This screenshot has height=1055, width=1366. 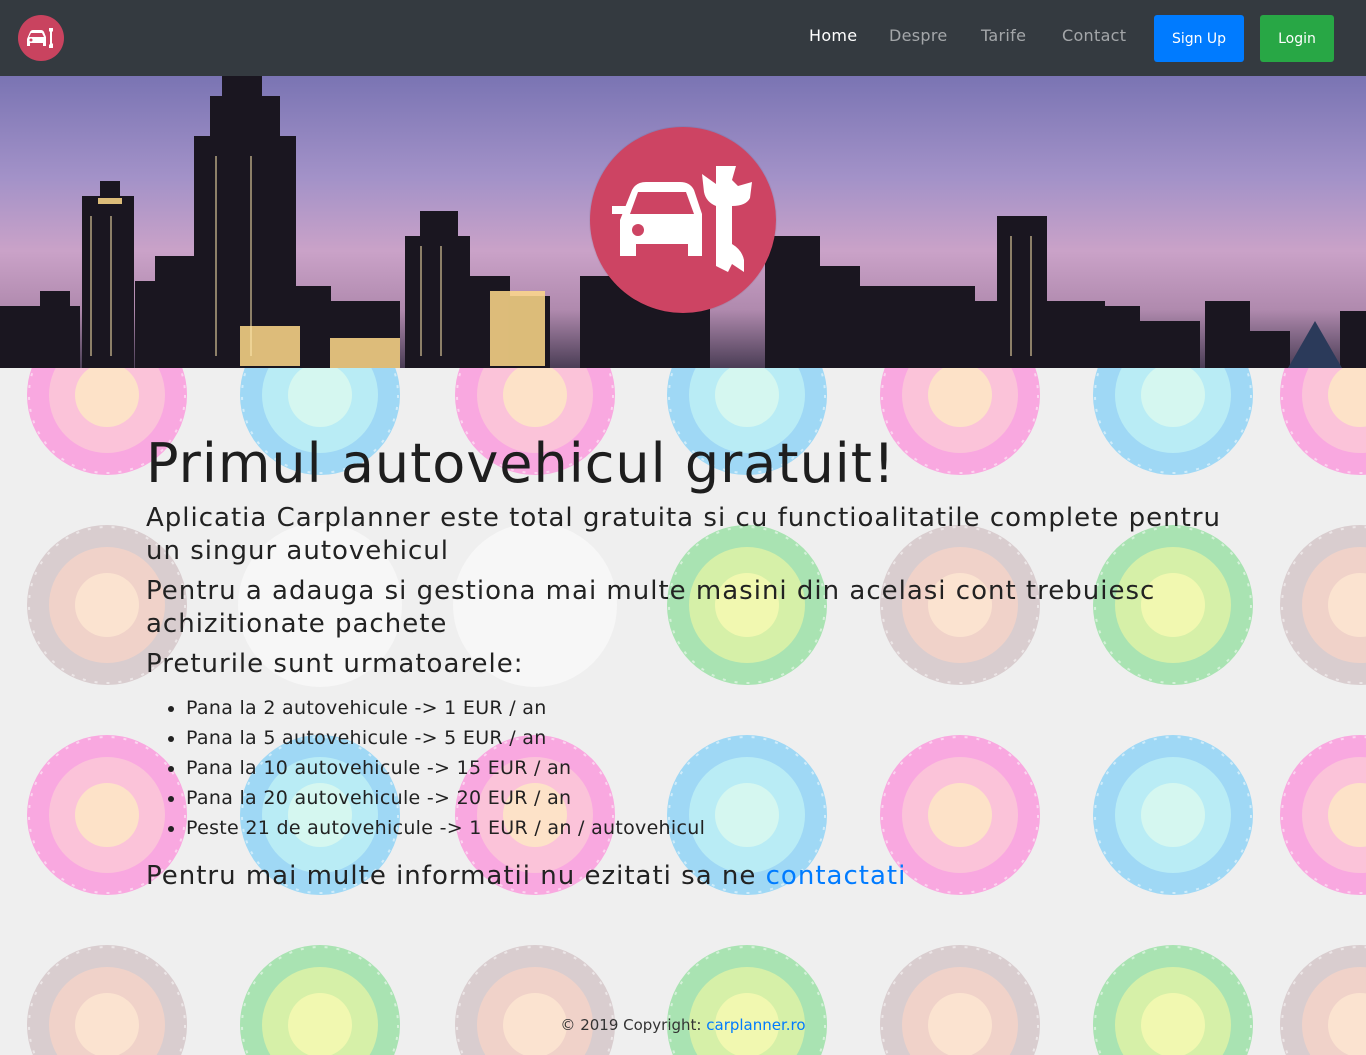 What do you see at coordinates (703, 708) in the screenshot?
I see `price-item: Pana la 2 autovehicule -> 1 EUR / an` at bounding box center [703, 708].